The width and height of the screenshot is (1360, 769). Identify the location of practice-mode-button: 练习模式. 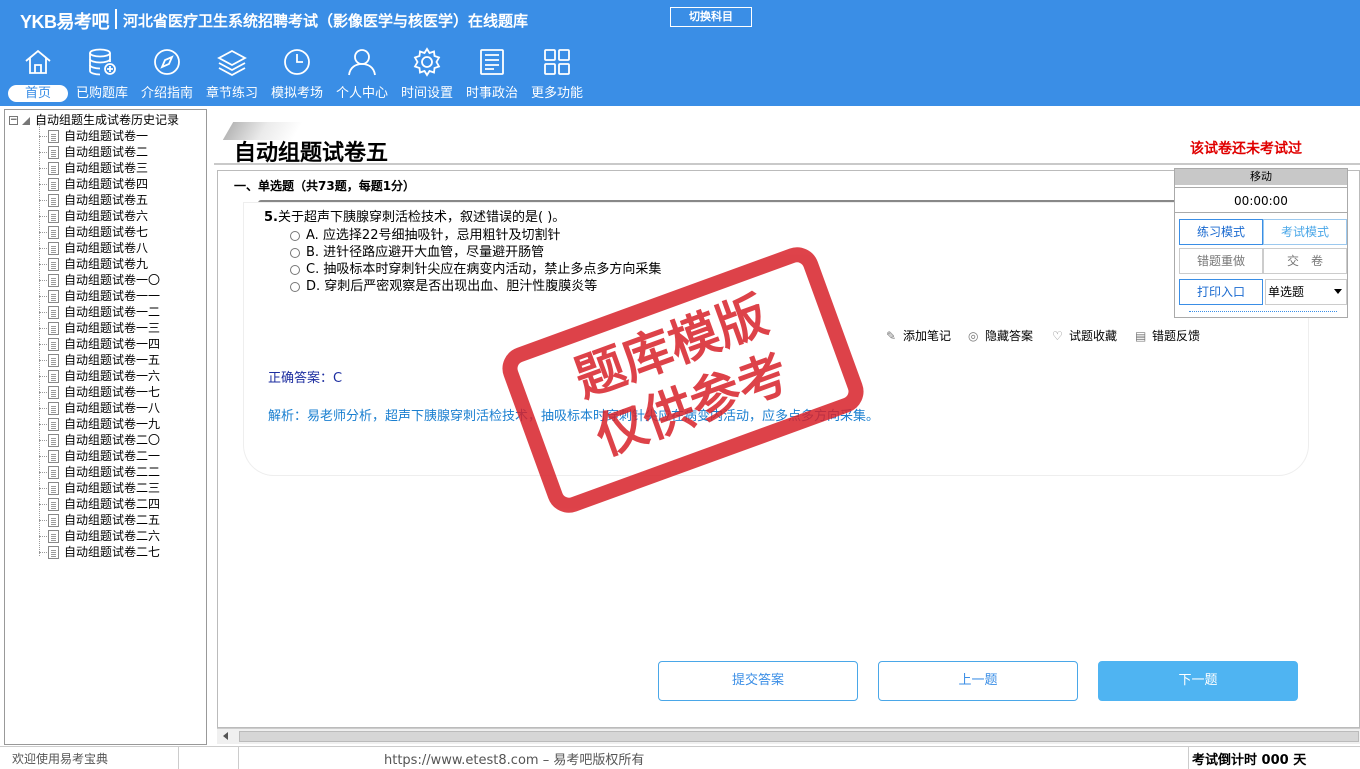
(1221, 232).